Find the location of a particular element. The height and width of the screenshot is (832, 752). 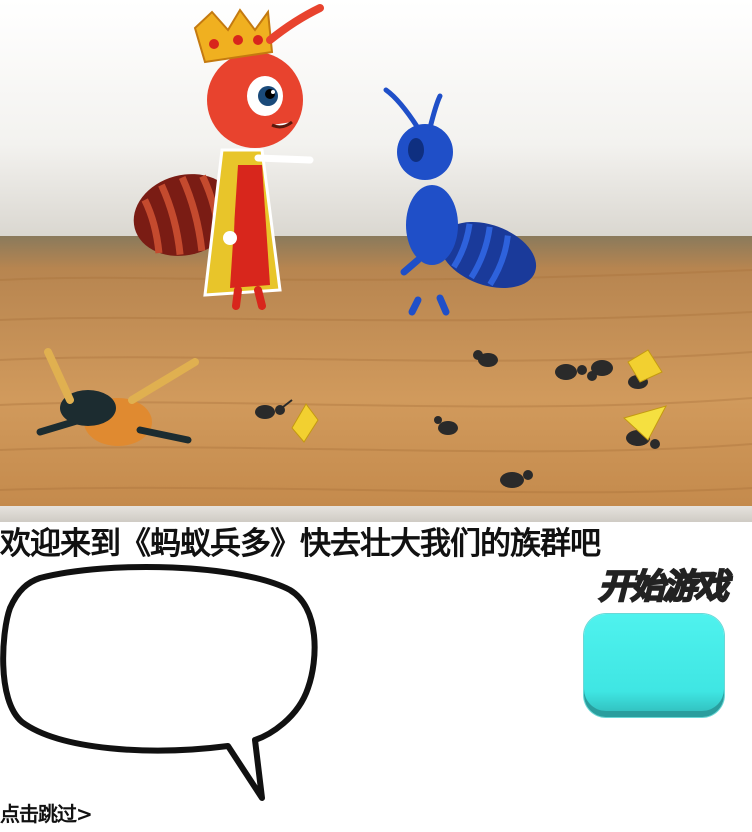

speech-bubble is located at coordinates (160, 682).